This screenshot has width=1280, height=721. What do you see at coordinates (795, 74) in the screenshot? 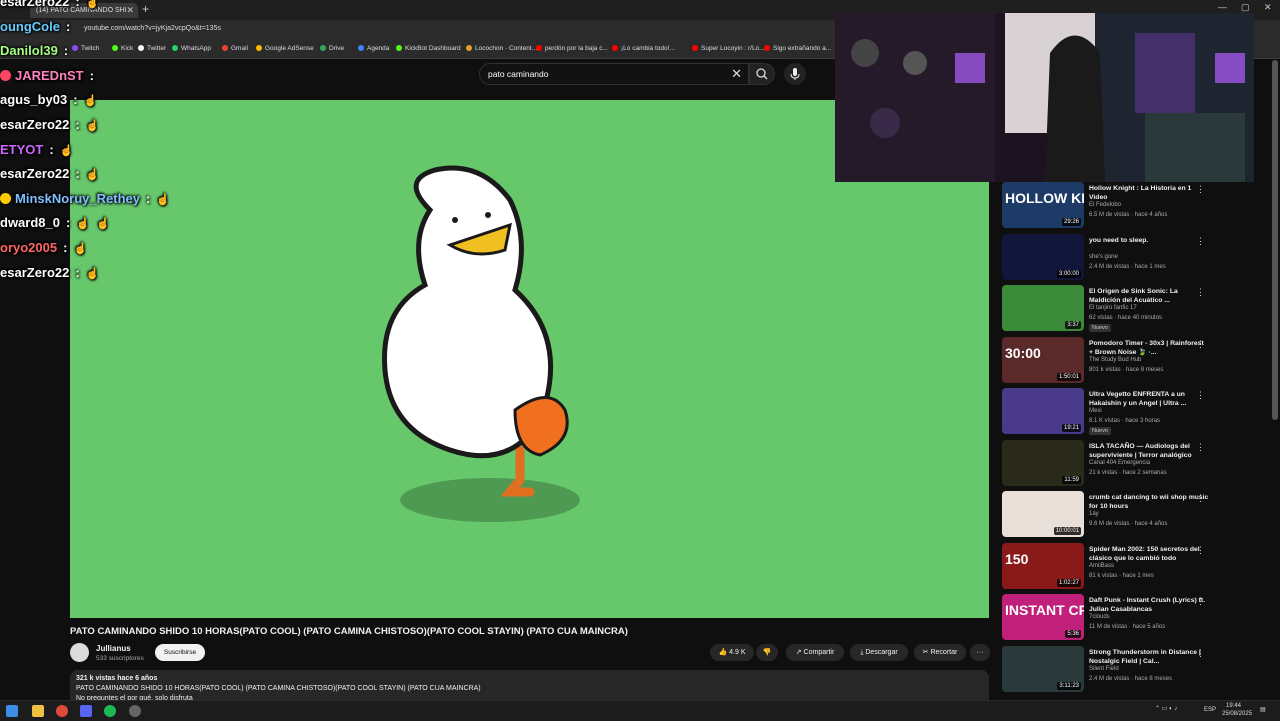
I see `voice-search-button` at bounding box center [795, 74].